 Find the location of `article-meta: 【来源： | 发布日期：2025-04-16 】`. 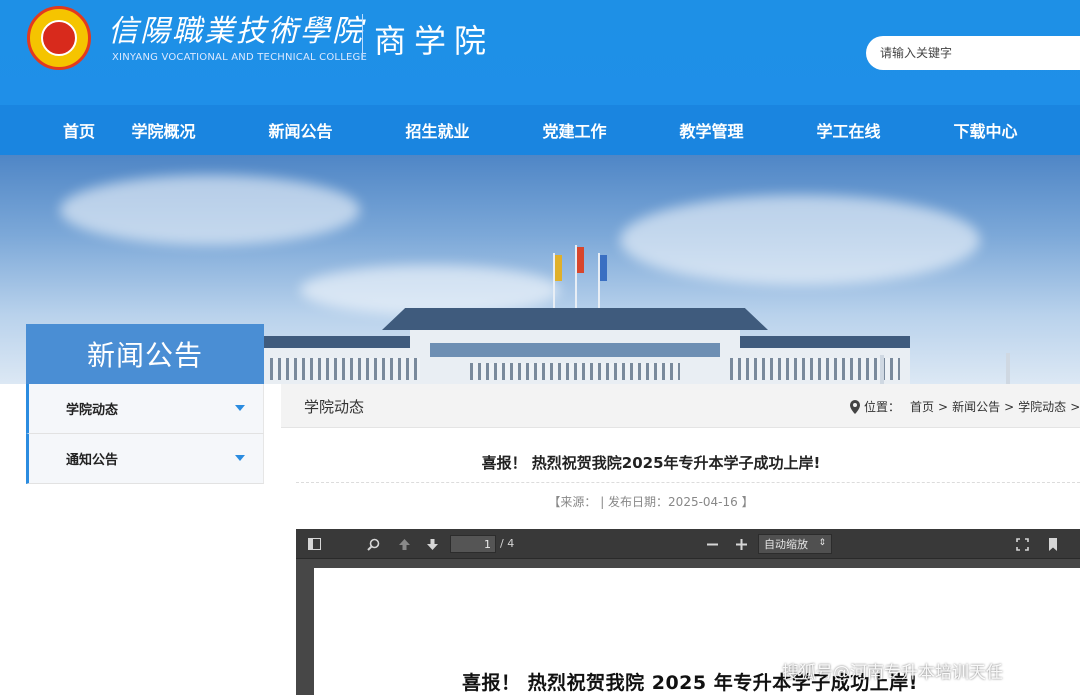

article-meta: 【来源： | 发布日期：2025-04-16 】 is located at coordinates (651, 502).